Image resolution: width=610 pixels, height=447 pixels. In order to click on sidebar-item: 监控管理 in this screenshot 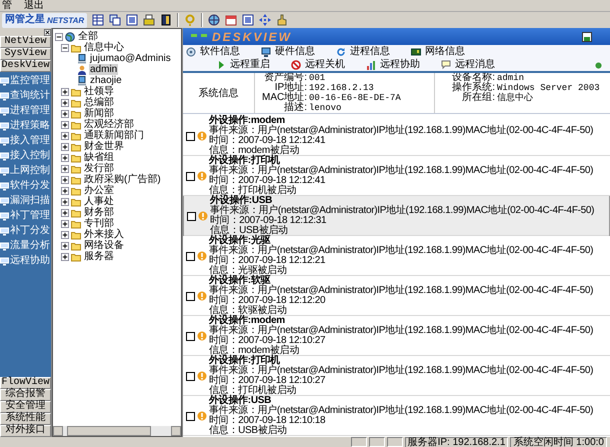, I will do `click(25, 81)`.